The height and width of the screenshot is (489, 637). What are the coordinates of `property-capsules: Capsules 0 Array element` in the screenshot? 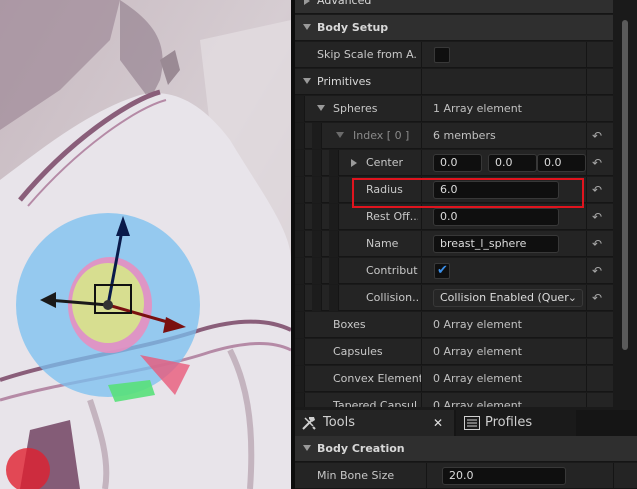 It's located at (454, 352).